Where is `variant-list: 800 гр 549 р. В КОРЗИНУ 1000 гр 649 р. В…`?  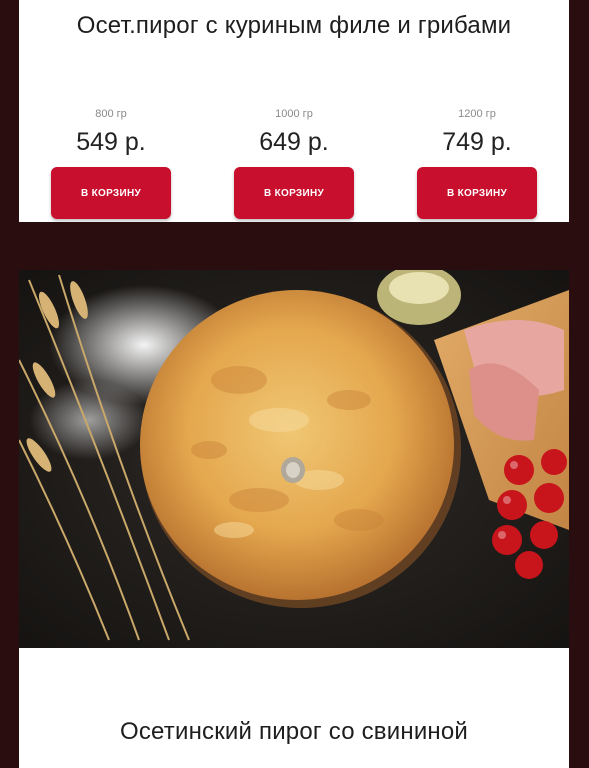 variant-list: 800 гр 549 р. В КОРЗИНУ 1000 гр 649 р. В… is located at coordinates (294, 162).